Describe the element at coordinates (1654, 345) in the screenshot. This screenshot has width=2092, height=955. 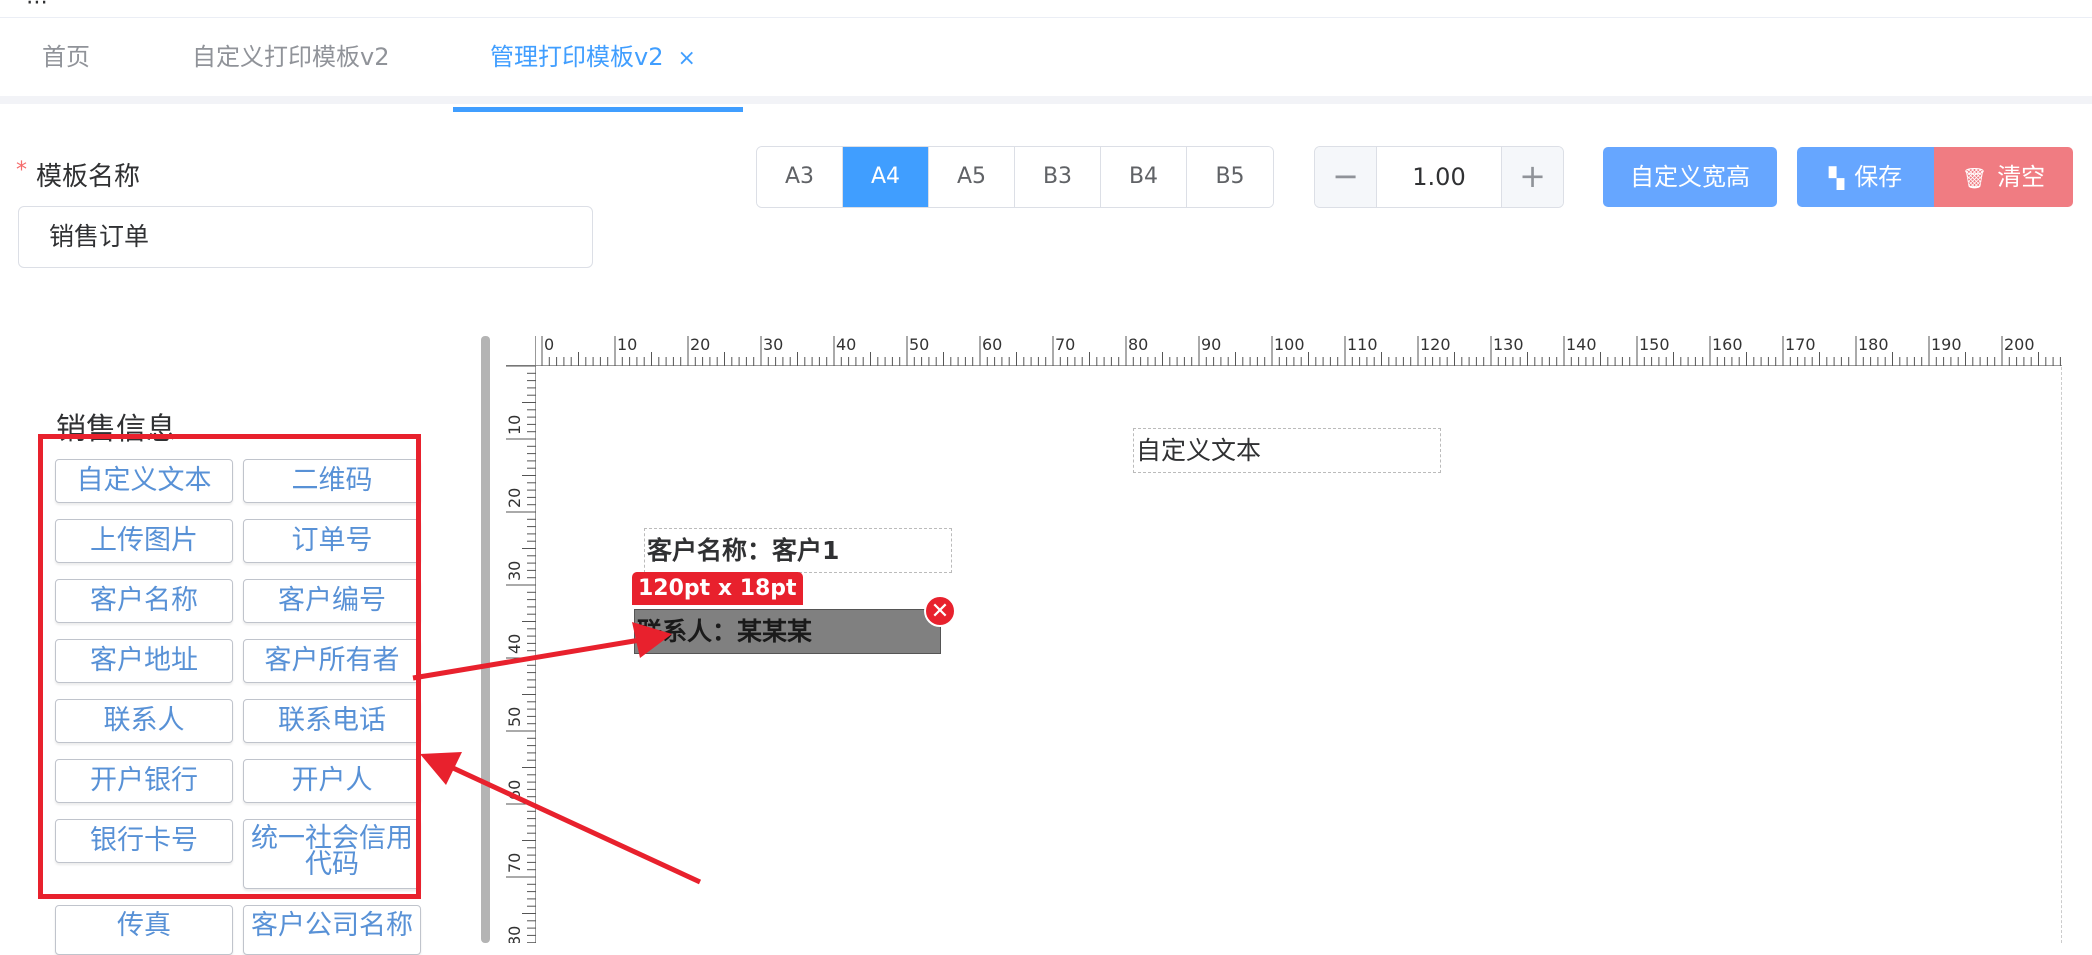
I see `ruler-label: 150` at that location.